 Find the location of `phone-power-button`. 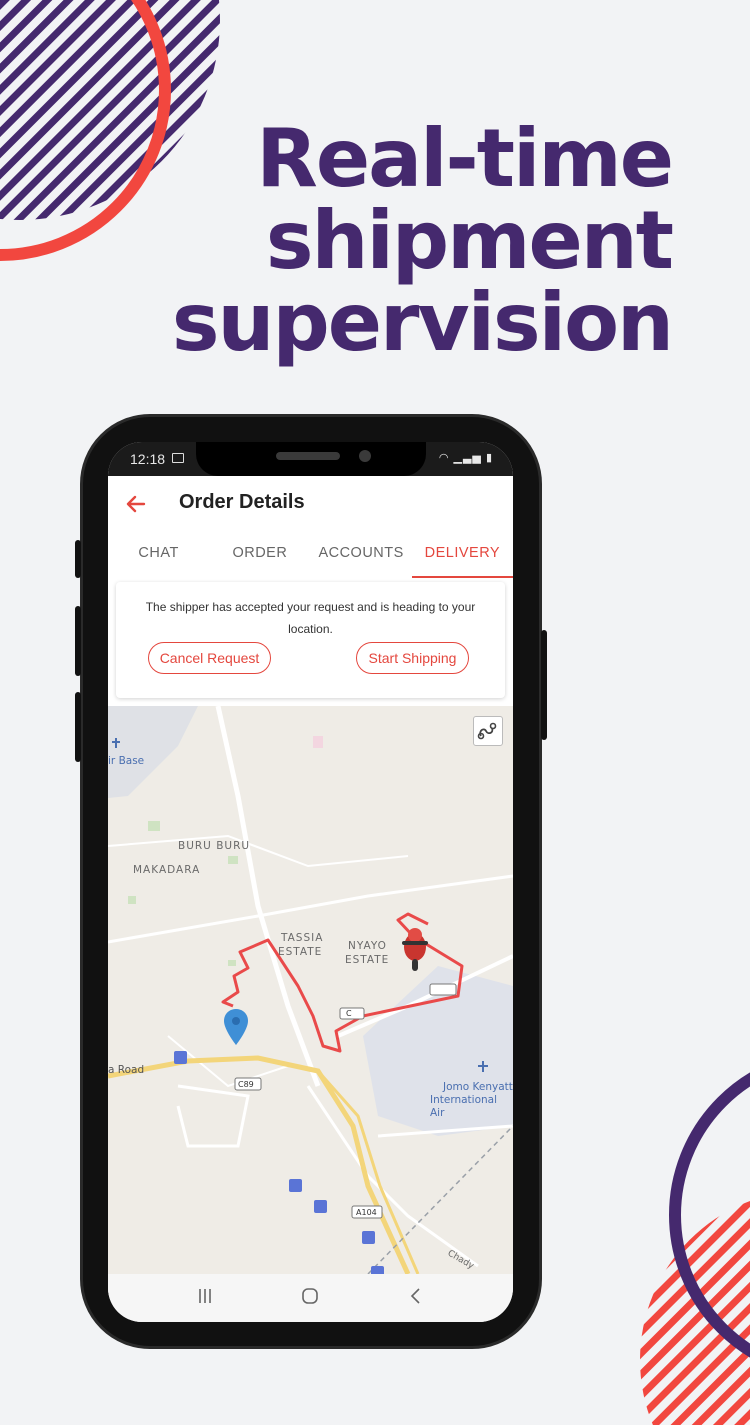

phone-power-button is located at coordinates (544, 685).